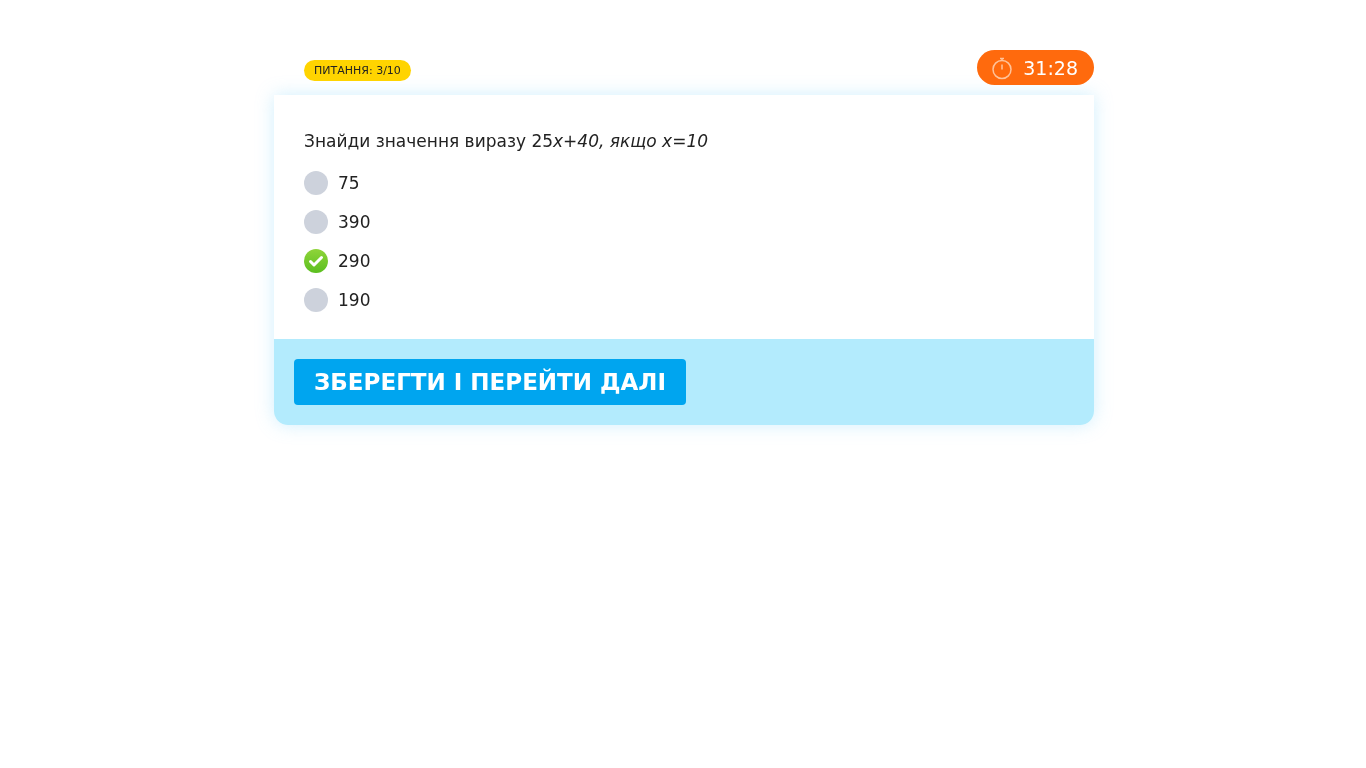 The width and height of the screenshot is (1366, 768). I want to click on question-counter: ПИТАННЯ: 3/10, so click(357, 70).